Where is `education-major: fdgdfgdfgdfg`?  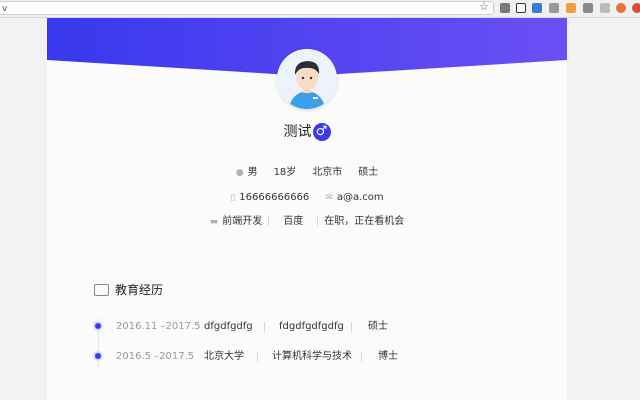 education-major: fdgdfgdfgdfg is located at coordinates (311, 326).